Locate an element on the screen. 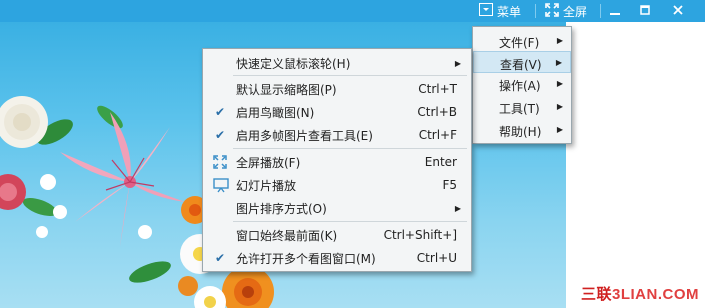 The image size is (705, 308). menu-item-label: 查看(V) is located at coordinates (521, 65).